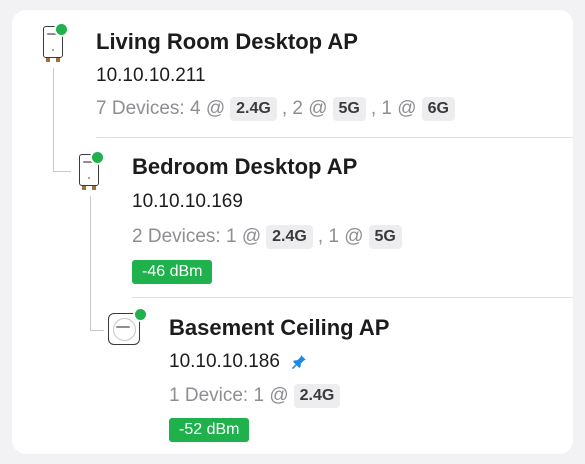 This screenshot has width=585, height=464. Describe the element at coordinates (278, 109) in the screenshot. I see `device-count: 7 Devices: 4 @ 2.4G , 2 @ 5G , 1 @ 6G` at that location.